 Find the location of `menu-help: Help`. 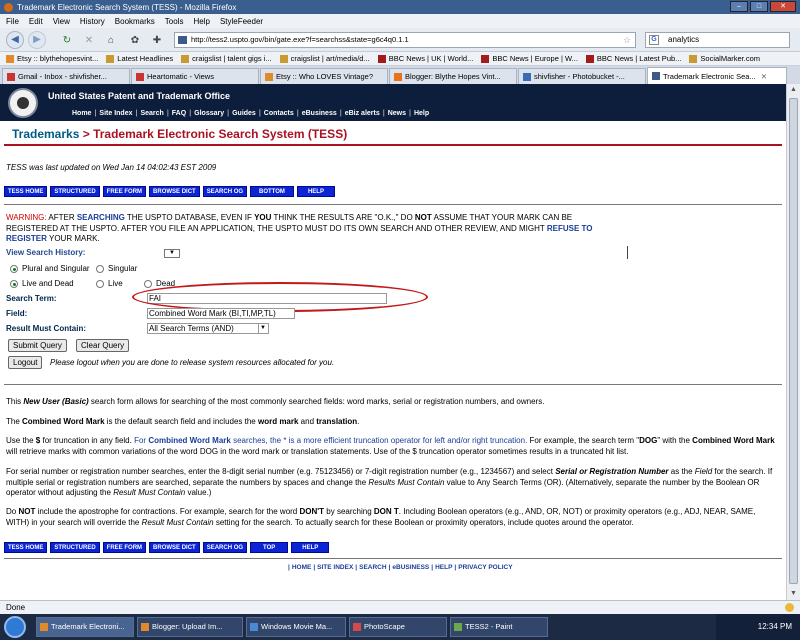

menu-help: Help is located at coordinates (201, 21).